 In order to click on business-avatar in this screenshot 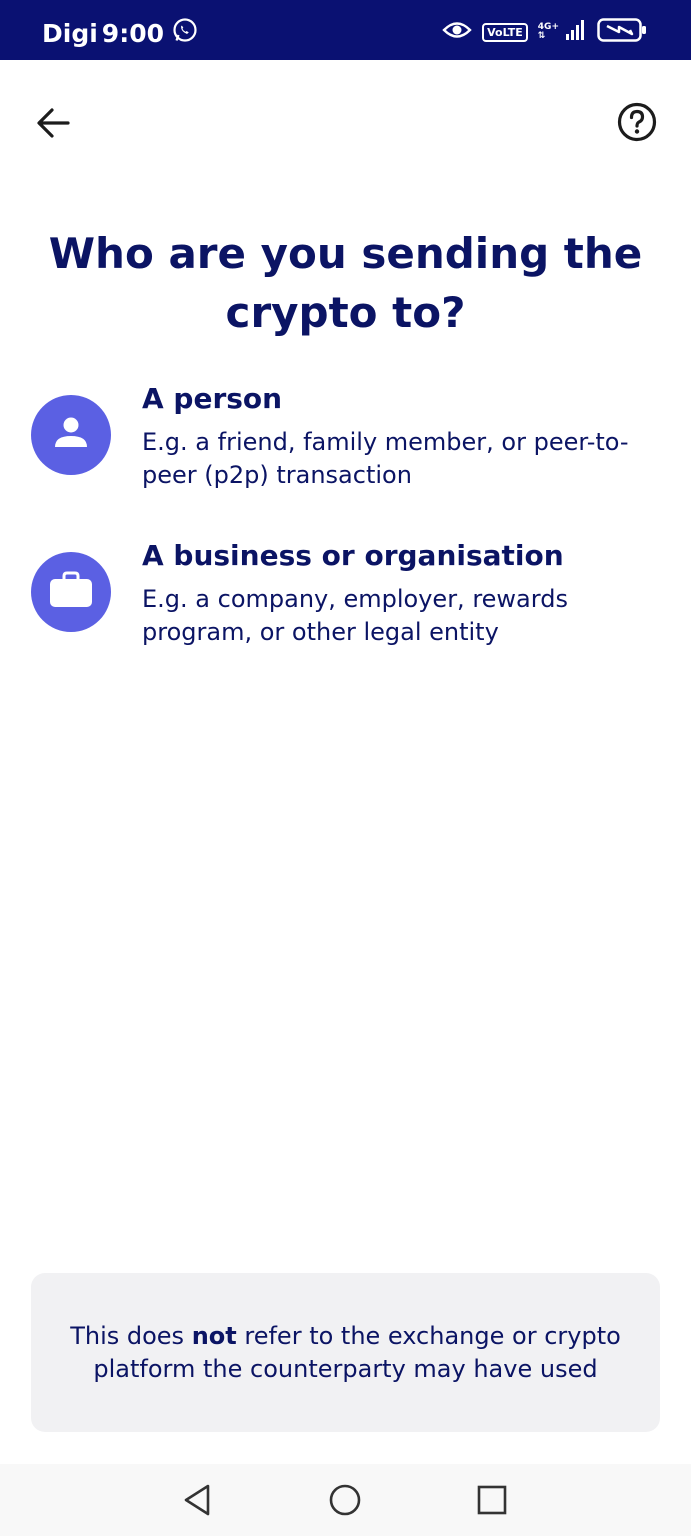, I will do `click(71, 592)`.